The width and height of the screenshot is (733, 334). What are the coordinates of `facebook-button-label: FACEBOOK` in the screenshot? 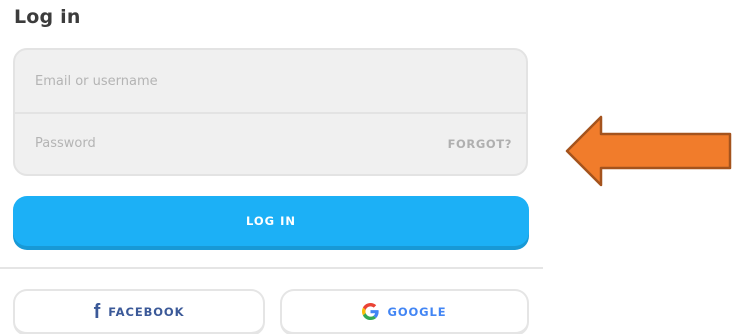 It's located at (146, 311).